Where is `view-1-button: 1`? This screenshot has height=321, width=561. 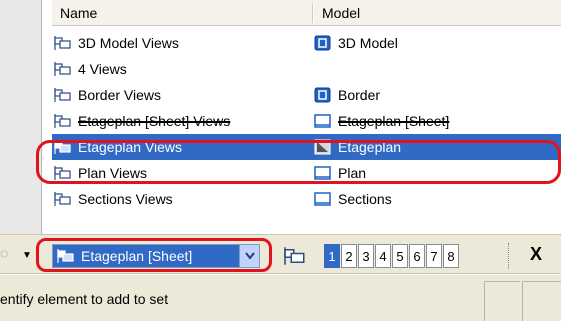 view-1-button: 1 is located at coordinates (332, 256).